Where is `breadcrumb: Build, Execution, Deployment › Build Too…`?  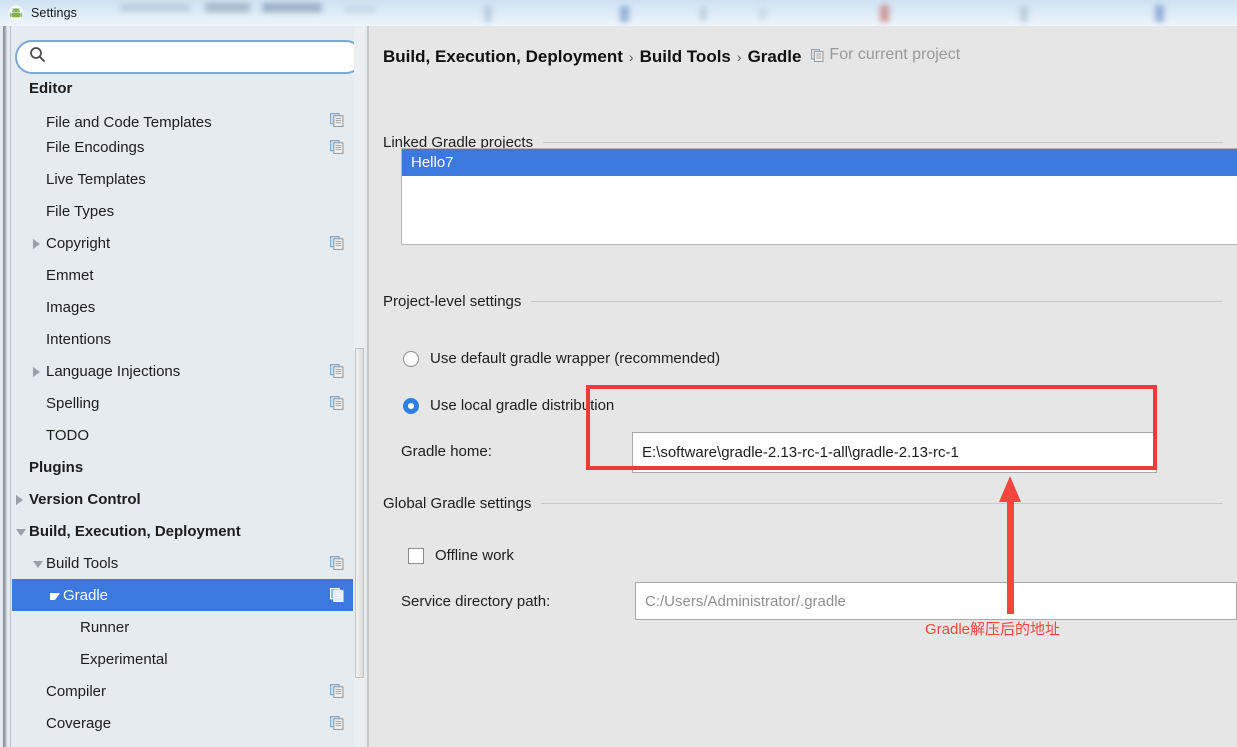
breadcrumb: Build, Execution, Deployment › Build Too… is located at coordinates (671, 56).